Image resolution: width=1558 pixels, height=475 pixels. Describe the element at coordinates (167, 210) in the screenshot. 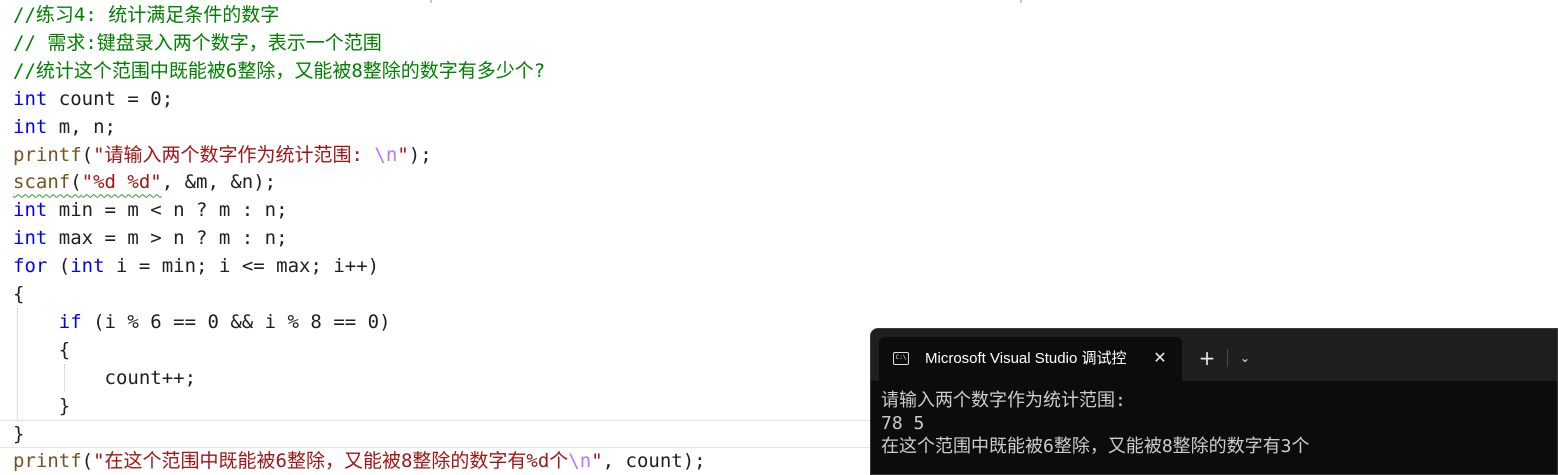

I see `code-token: min = m < n ? m : n;` at that location.